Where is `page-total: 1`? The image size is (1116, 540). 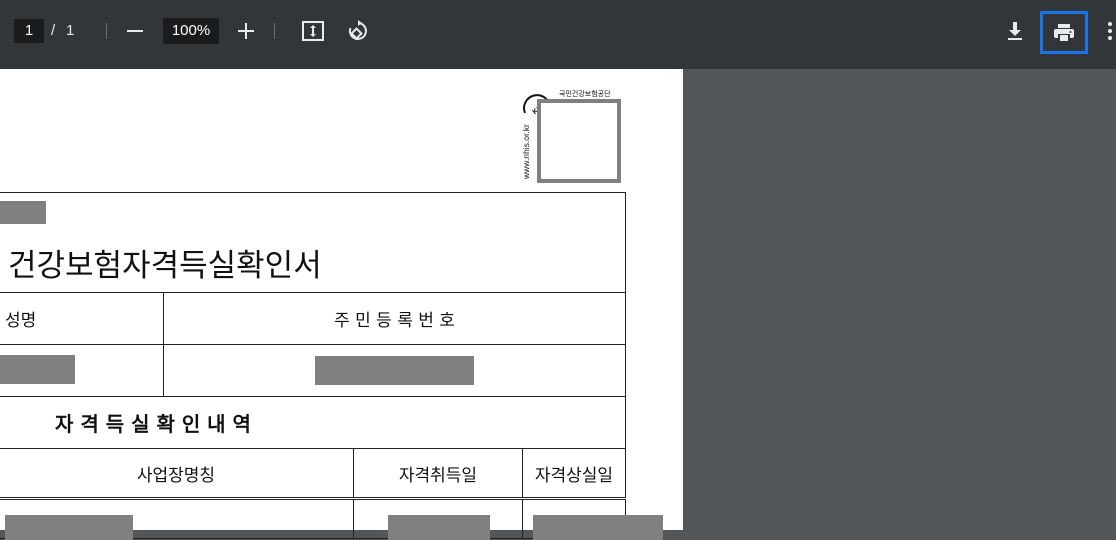
page-total: 1 is located at coordinates (70, 30).